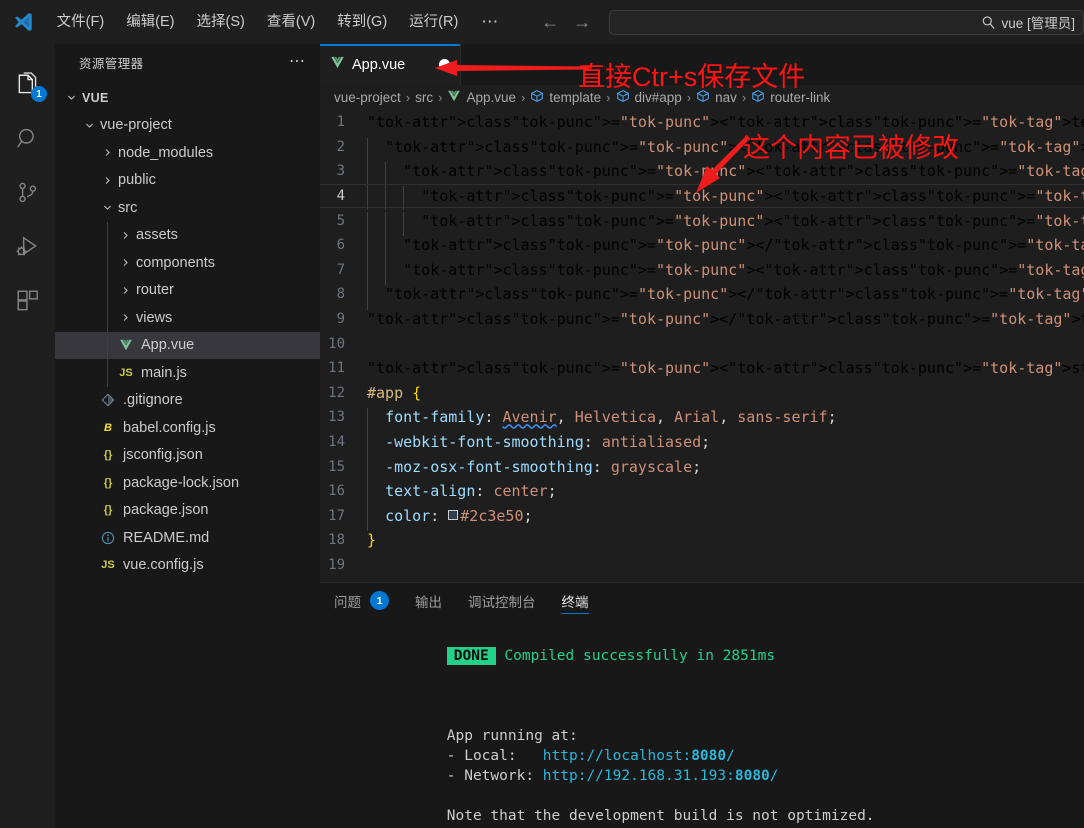 The image size is (1084, 828). What do you see at coordinates (187, 538) in the screenshot?
I see `tree-file-readme-md: README.md` at bounding box center [187, 538].